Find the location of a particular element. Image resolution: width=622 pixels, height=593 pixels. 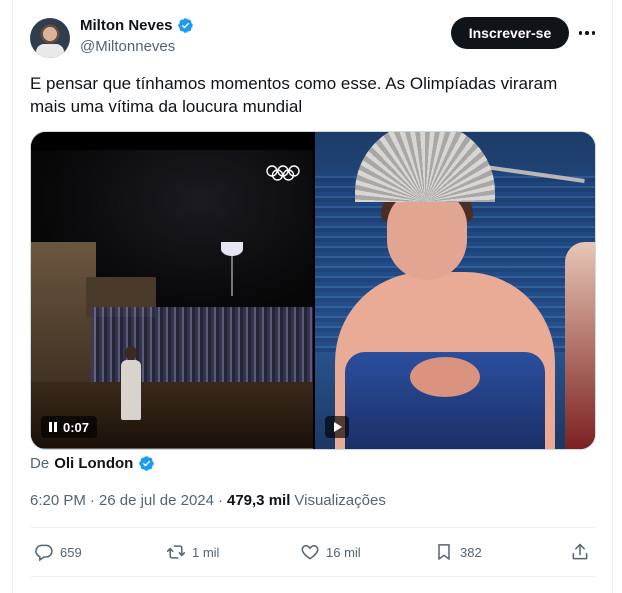

play-button is located at coordinates (337, 427).